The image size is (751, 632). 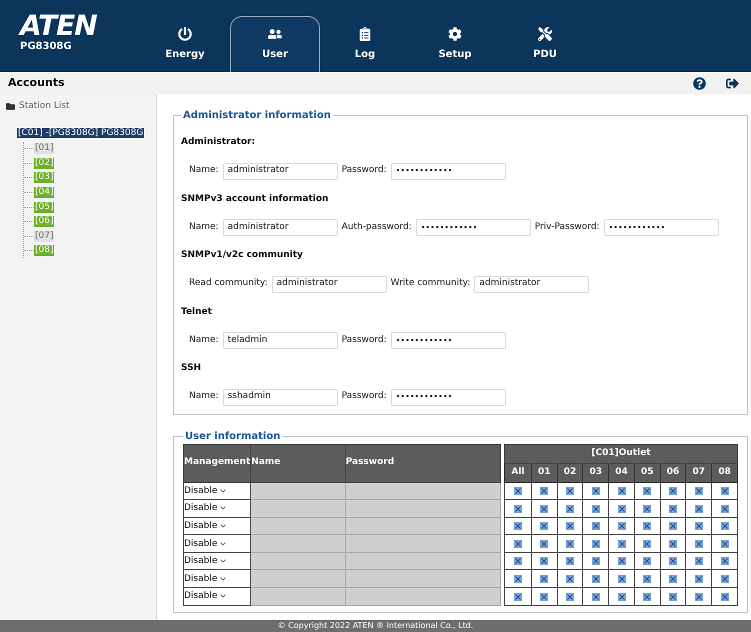 I want to click on field-label: Read community:, so click(x=228, y=283).